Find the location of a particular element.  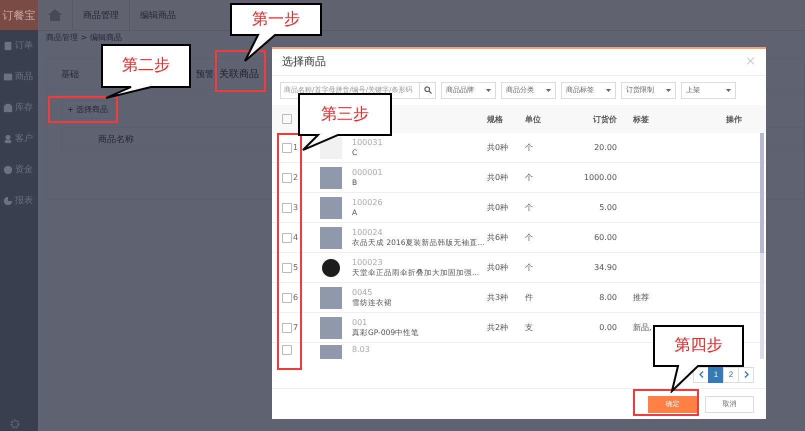

price-cell: 20.00 is located at coordinates (605, 147).